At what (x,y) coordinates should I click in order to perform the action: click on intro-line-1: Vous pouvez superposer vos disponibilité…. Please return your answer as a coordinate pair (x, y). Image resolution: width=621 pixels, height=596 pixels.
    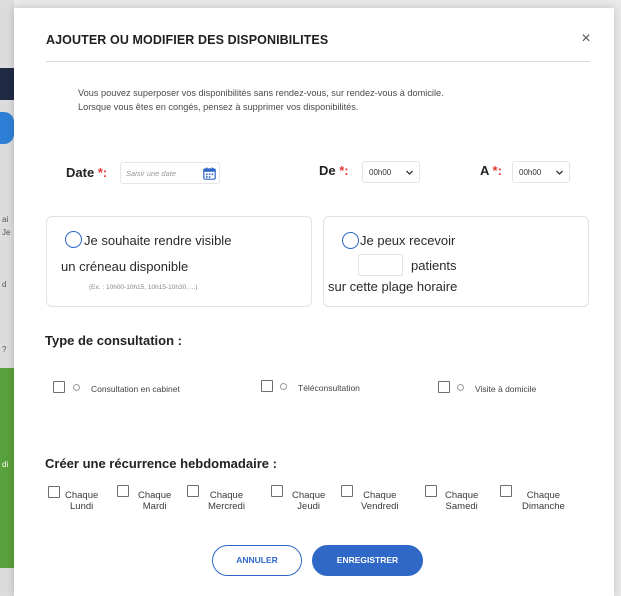
    Looking at the image, I should click on (261, 93).